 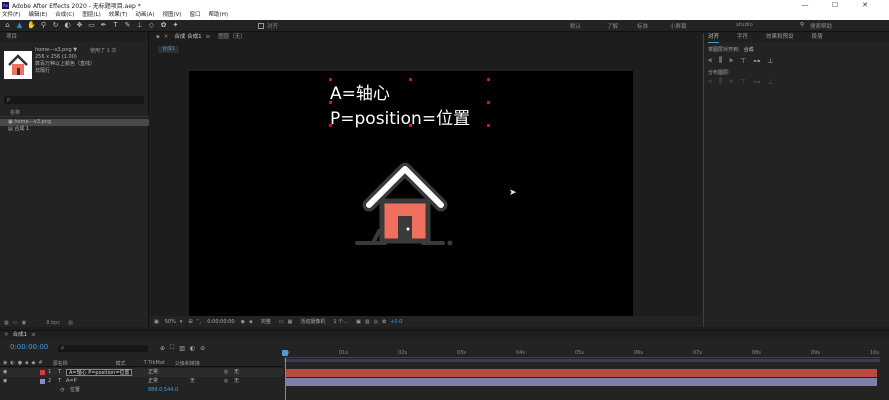 What do you see at coordinates (251, 322) in the screenshot?
I see `show-channel-icon: ◈` at bounding box center [251, 322].